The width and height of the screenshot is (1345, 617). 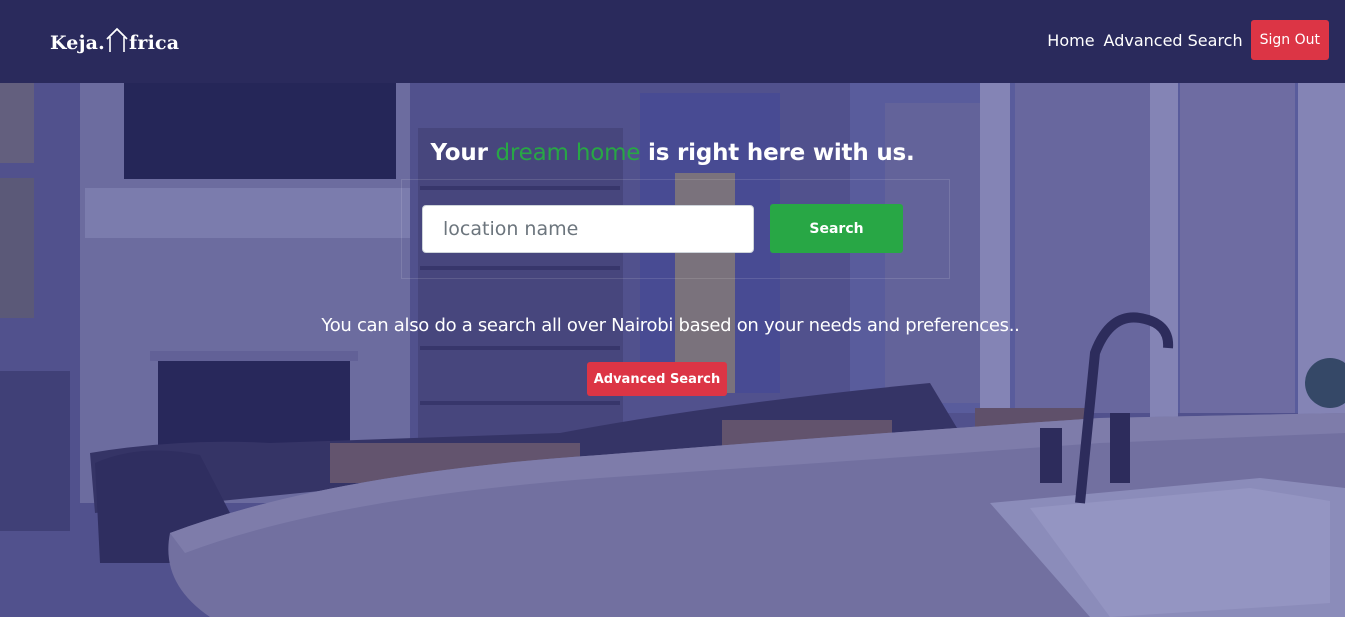 What do you see at coordinates (463, 153) in the screenshot?
I see `headline-start: Your` at bounding box center [463, 153].